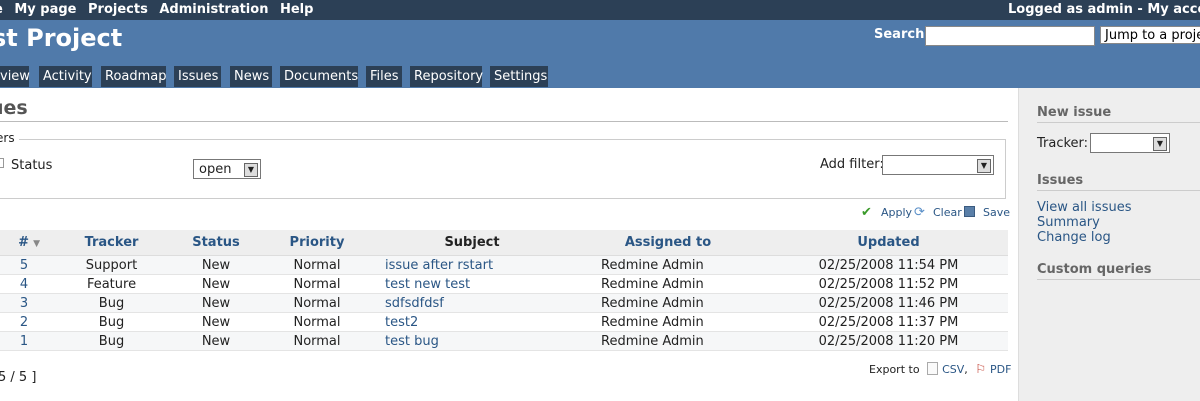 The width and height of the screenshot is (1200, 401). What do you see at coordinates (472, 341) in the screenshot?
I see `issue-subject-link: test bug` at bounding box center [472, 341].